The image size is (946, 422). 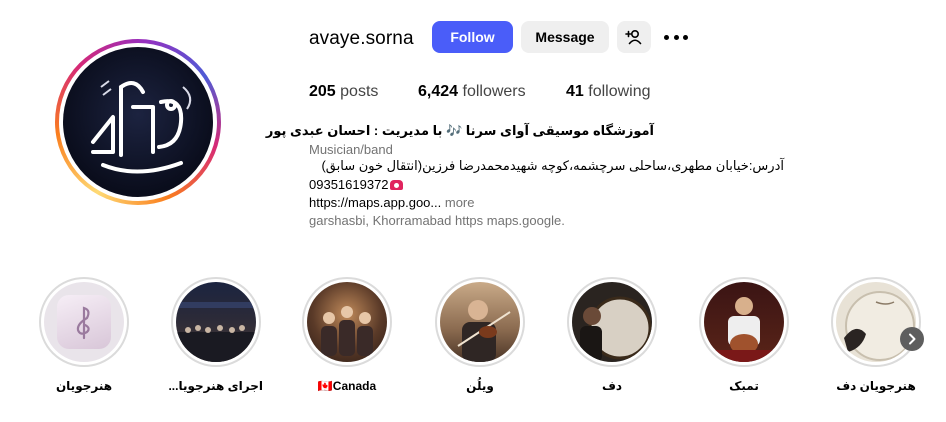 What do you see at coordinates (396, 185) in the screenshot?
I see `telephone-icon` at bounding box center [396, 185].